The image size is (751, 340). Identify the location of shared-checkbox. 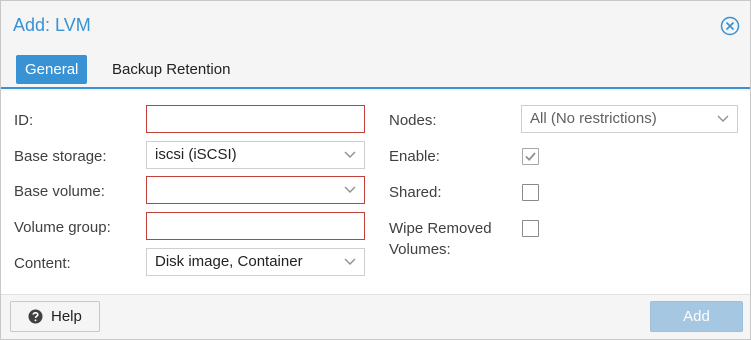
(530, 192).